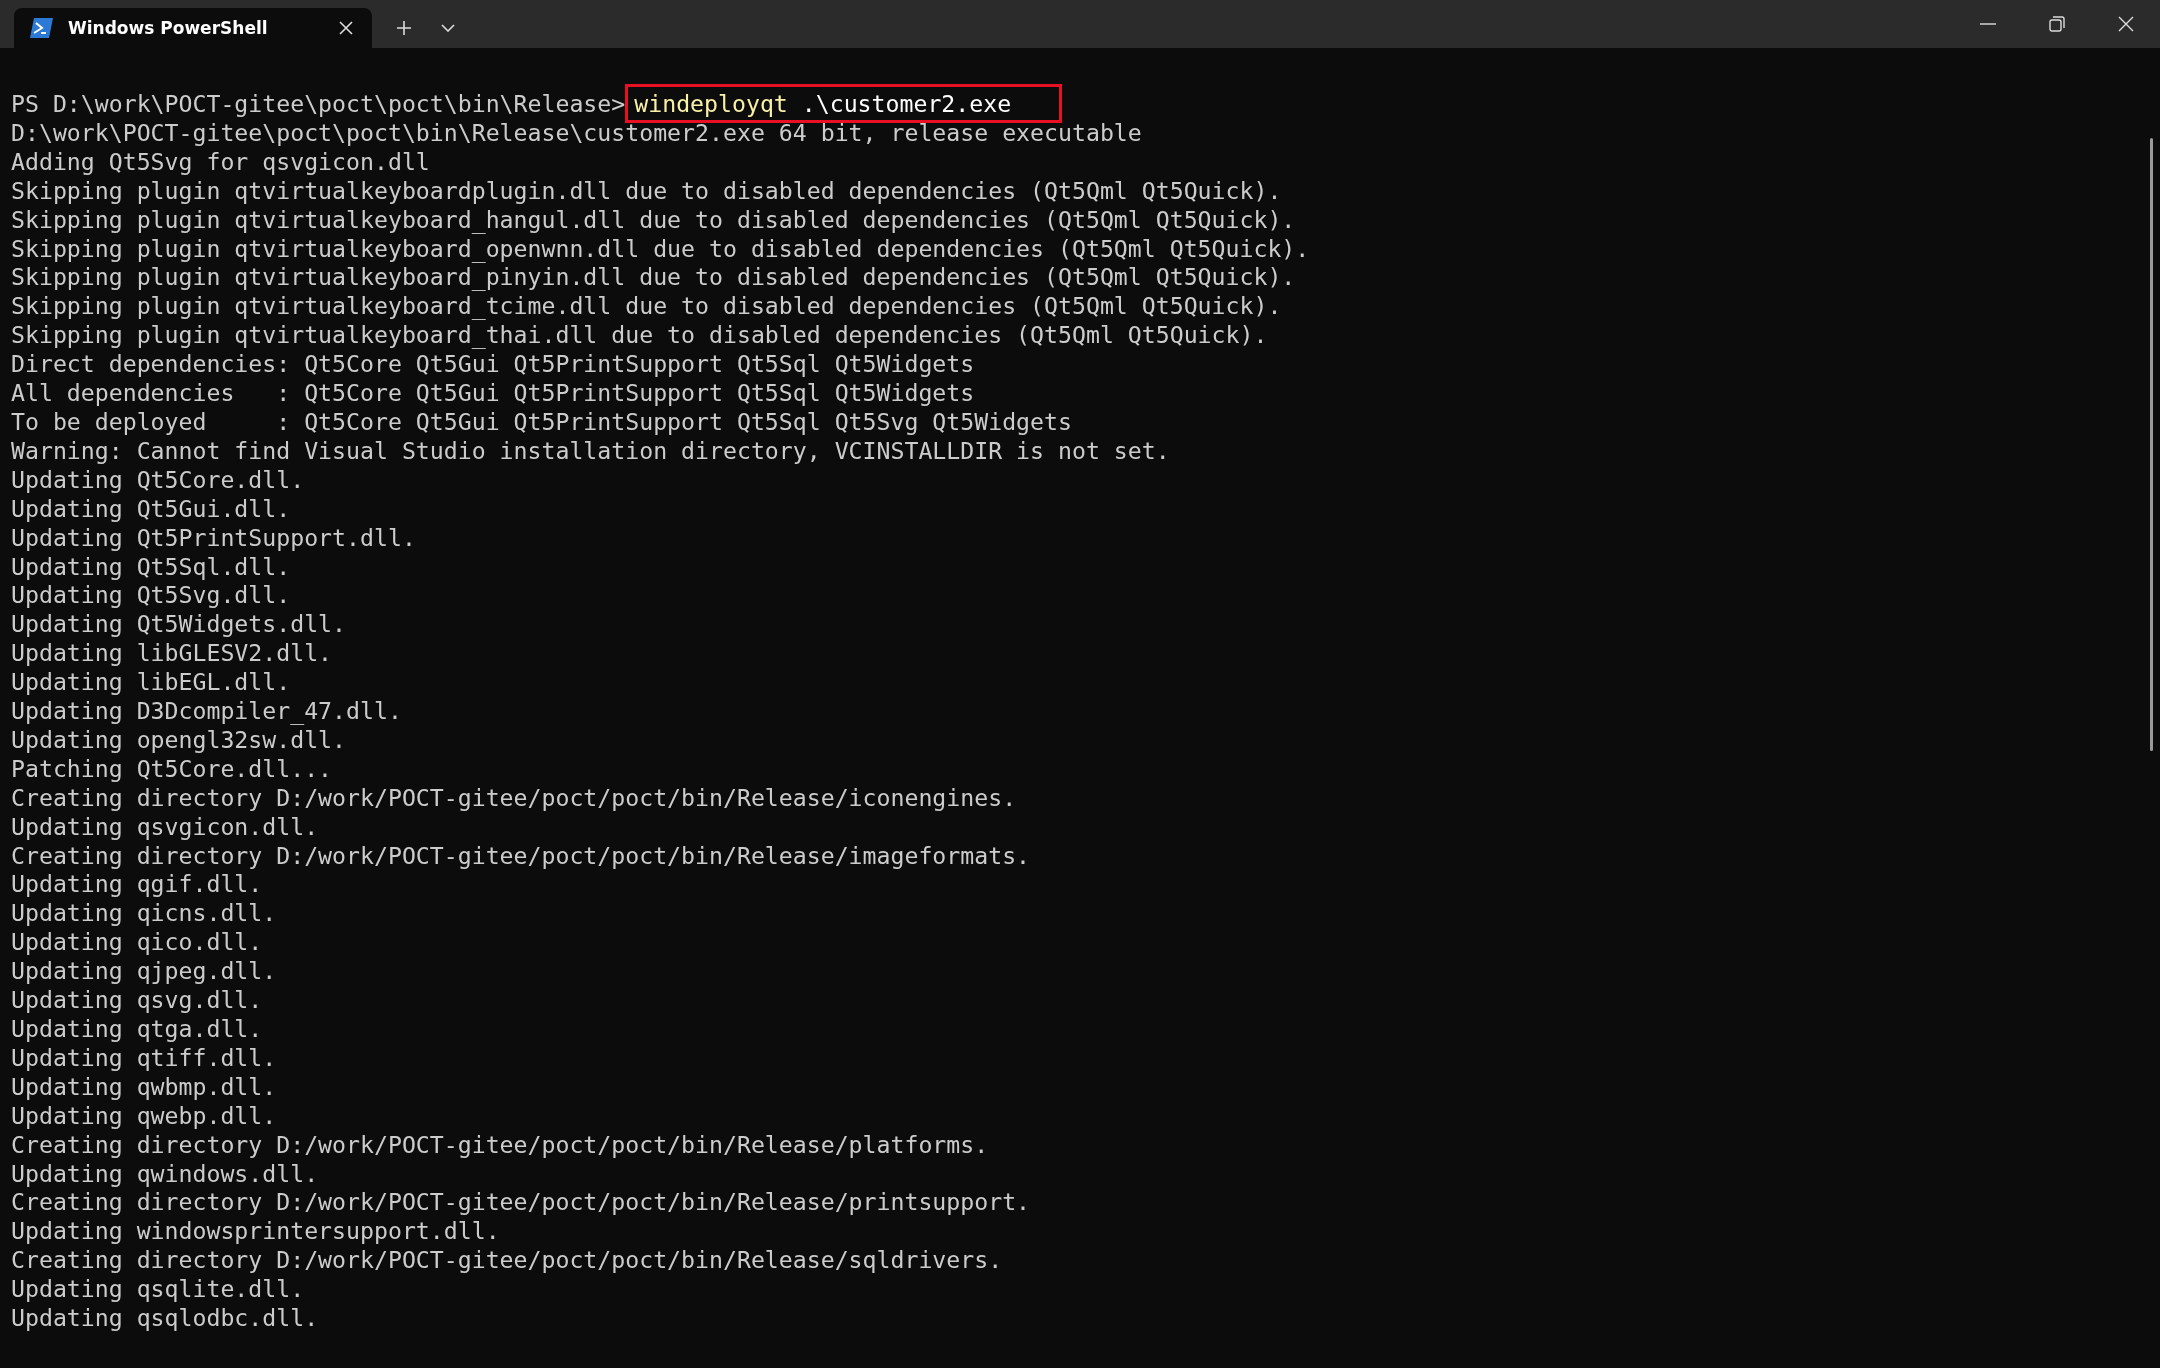 This screenshot has width=2160, height=1368. What do you see at coordinates (646, 307) in the screenshot?
I see `output-line: Skipping plugin qtvirtualkeyboard_tcime.dll due to disabled dependencies (Qt5Qml Qt5Quick).` at bounding box center [646, 307].